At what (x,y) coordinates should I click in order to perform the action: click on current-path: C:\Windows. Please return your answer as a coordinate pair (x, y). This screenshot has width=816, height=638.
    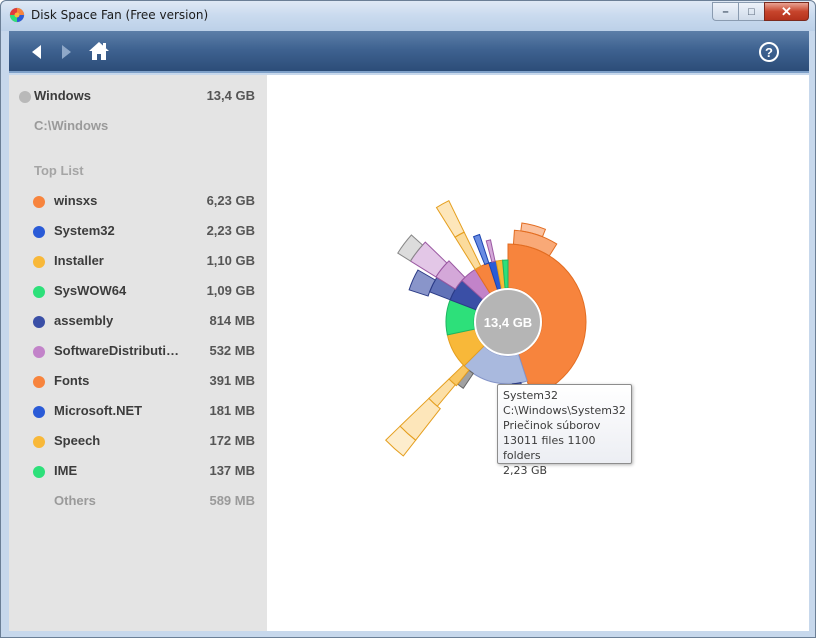
    Looking at the image, I should click on (71, 125).